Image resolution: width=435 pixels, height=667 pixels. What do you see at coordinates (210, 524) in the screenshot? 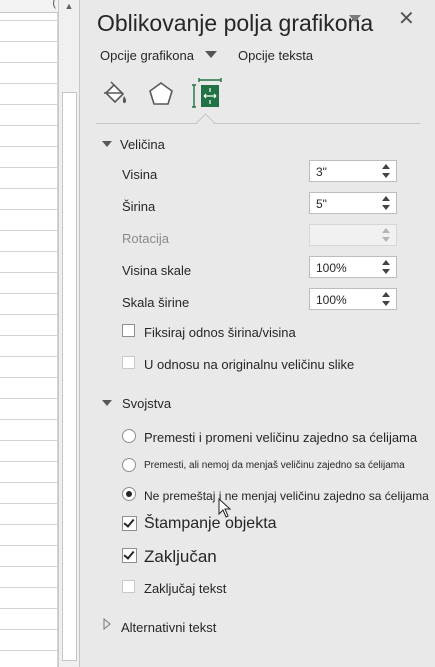
I see `print-object-label: Štampanje objekta` at bounding box center [210, 524].